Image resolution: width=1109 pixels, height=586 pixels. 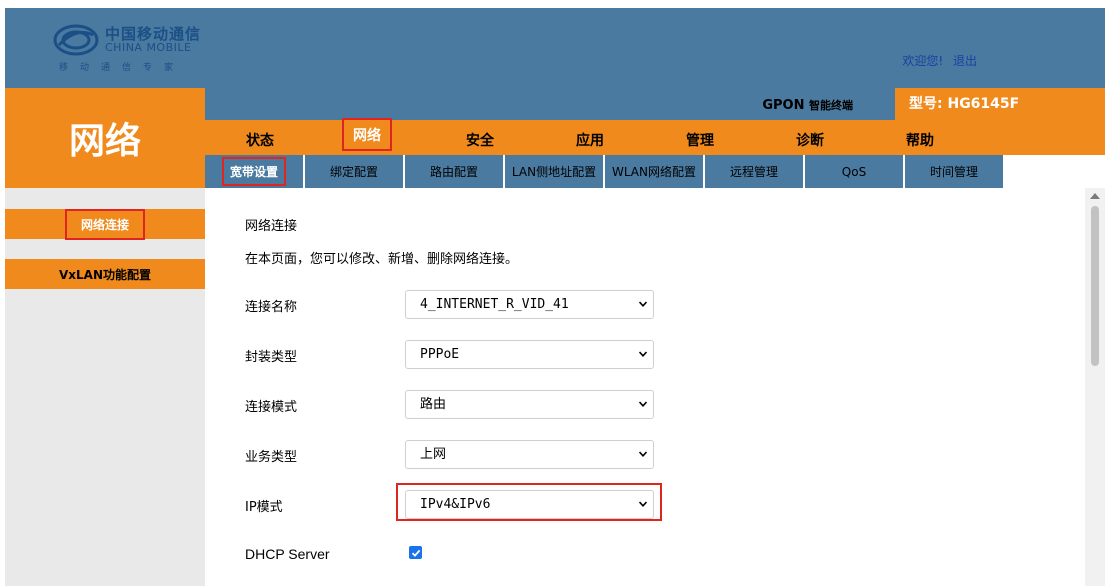 I want to click on nav-network: 网络, so click(x=367, y=134).